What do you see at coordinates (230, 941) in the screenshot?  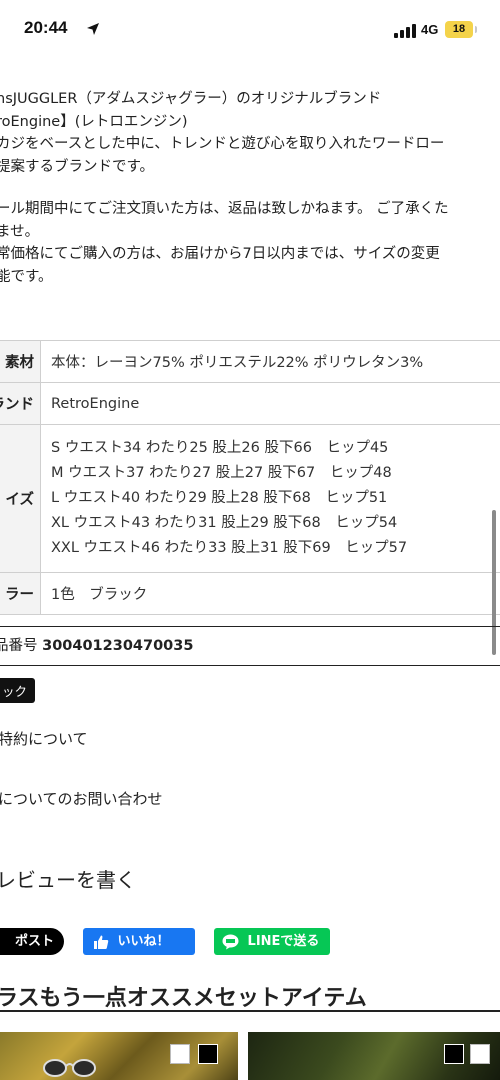 I see `line-logo-icon` at bounding box center [230, 941].